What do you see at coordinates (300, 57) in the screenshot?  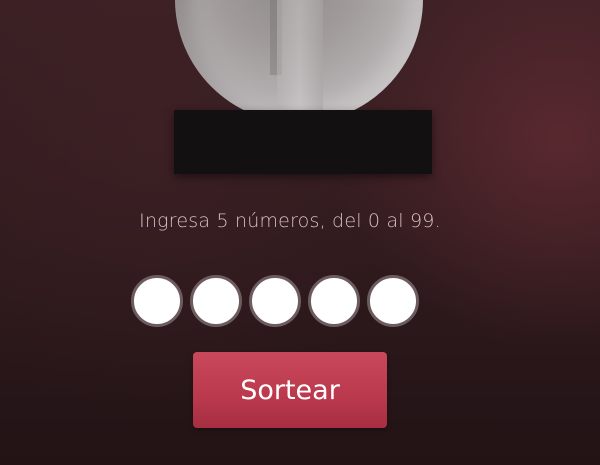 I see `globe-tube` at bounding box center [300, 57].